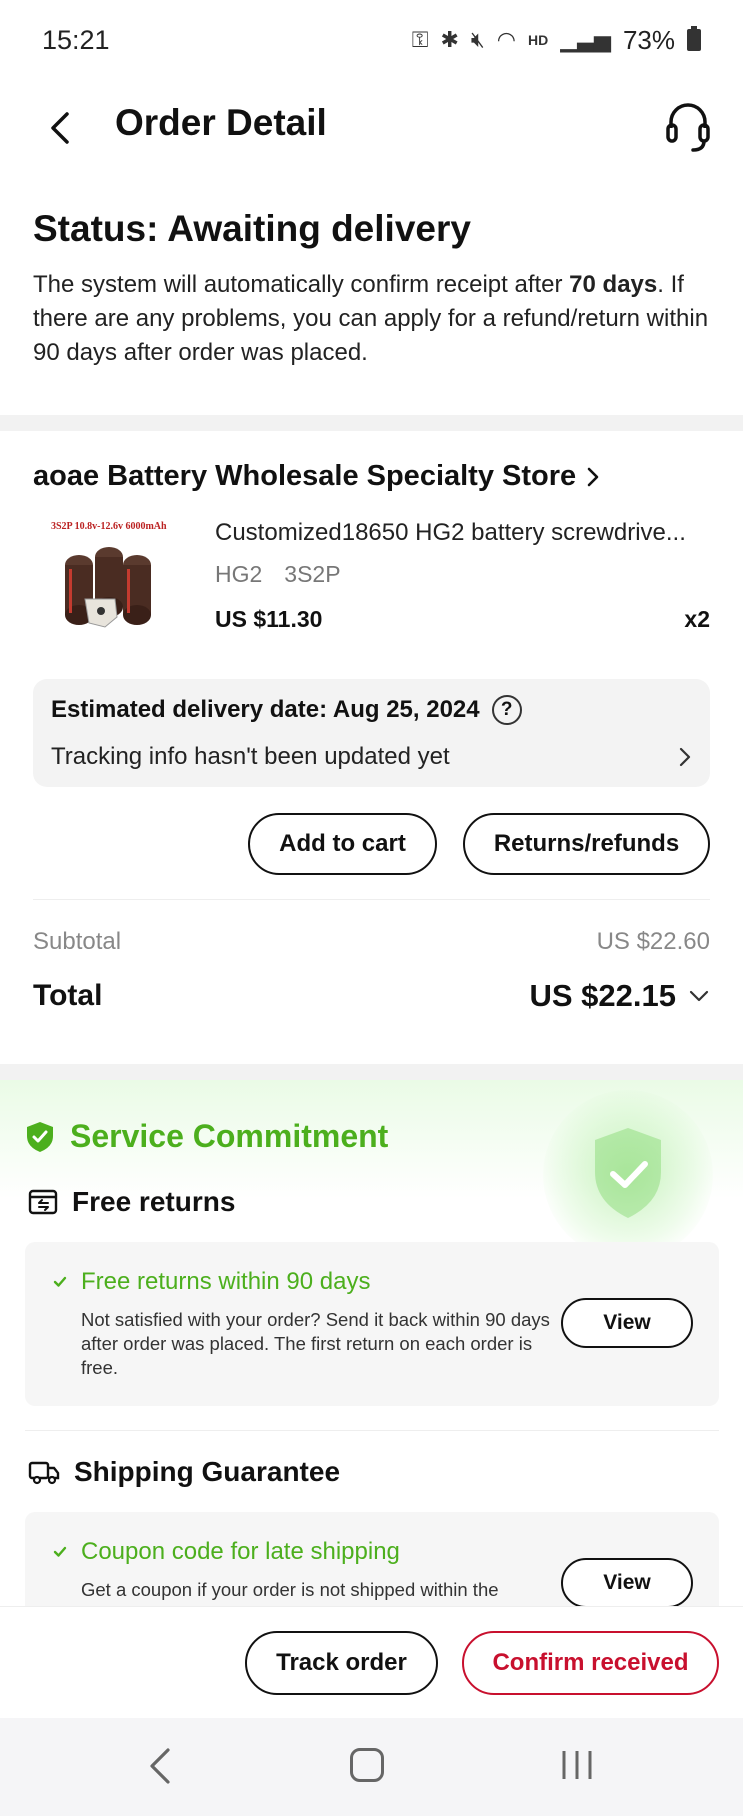  I want to click on chevron-left-icon, so click(60, 128).